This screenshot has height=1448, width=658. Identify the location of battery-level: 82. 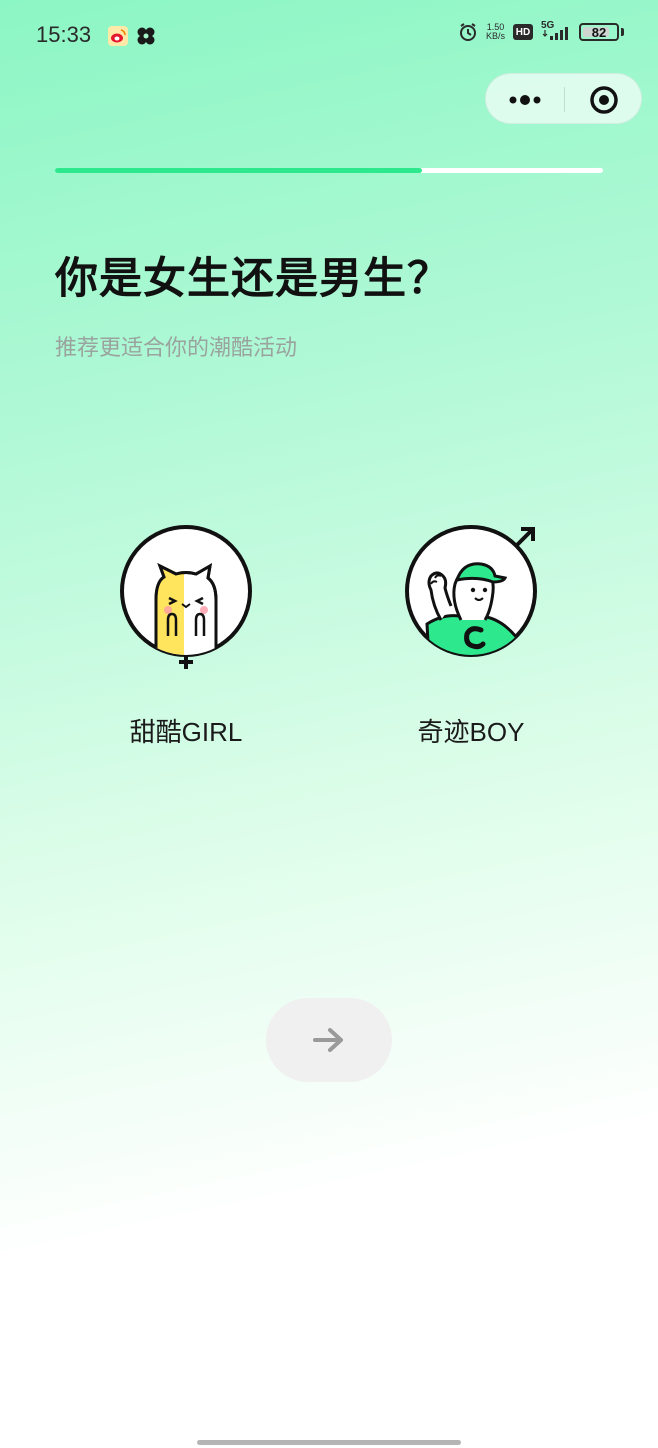
(599, 32).